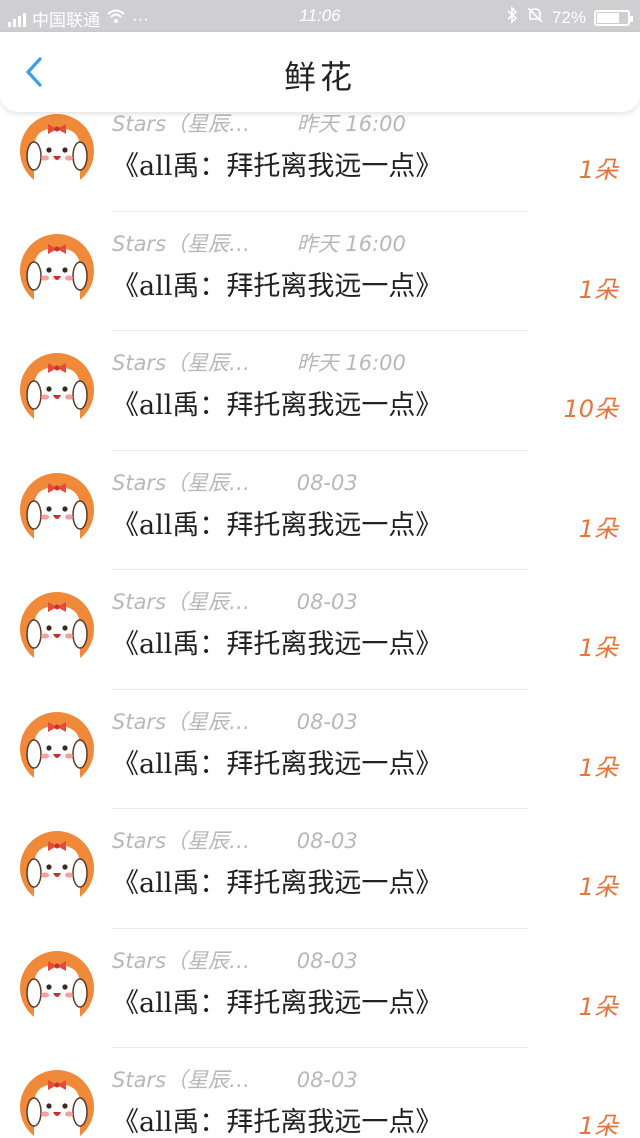  Describe the element at coordinates (320, 16) in the screenshot. I see `status-bar: 中国联通 ··· 11:06 72%` at that location.